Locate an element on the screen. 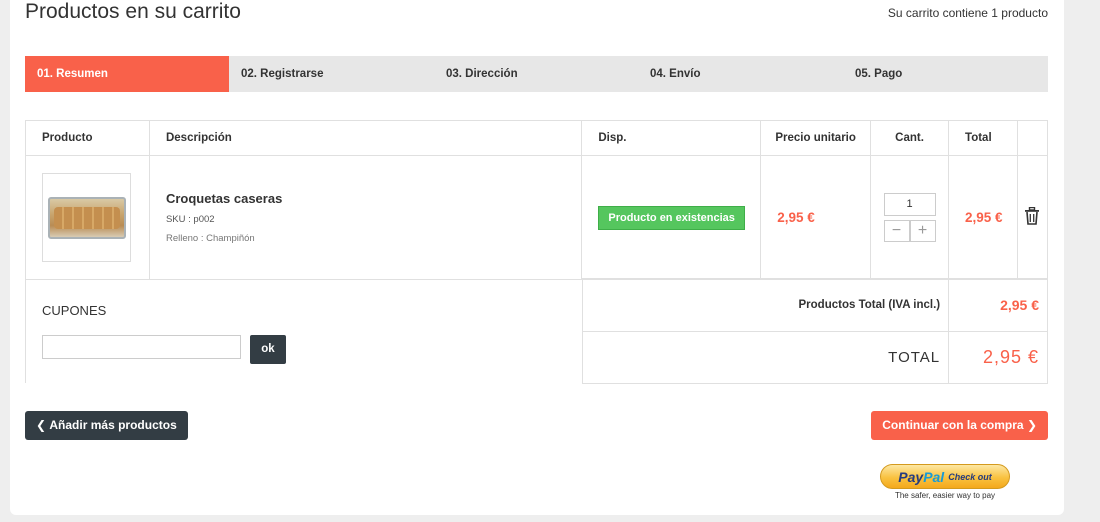 This screenshot has width=1100, height=522. coupon-input is located at coordinates (141, 347).